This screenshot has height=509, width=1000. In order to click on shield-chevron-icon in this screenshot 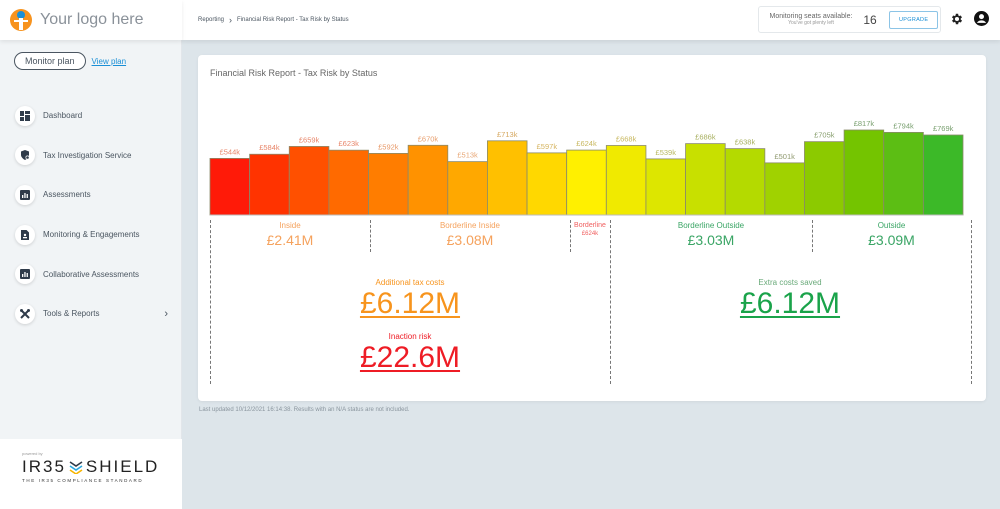, I will do `click(76, 467)`.